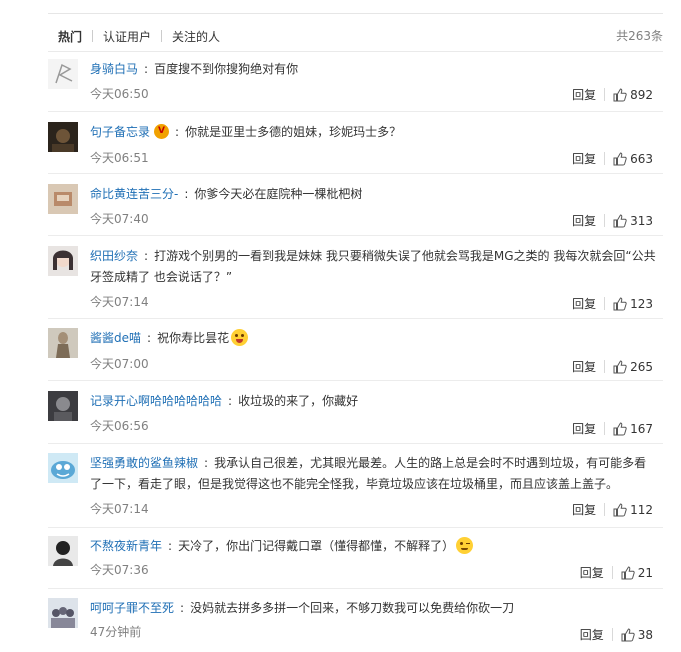 This screenshot has height=652, width=681. I want to click on comment-item: 酱酱de喵: 祝你寿比昙花 今天07:00 回复 265, so click(355, 354).